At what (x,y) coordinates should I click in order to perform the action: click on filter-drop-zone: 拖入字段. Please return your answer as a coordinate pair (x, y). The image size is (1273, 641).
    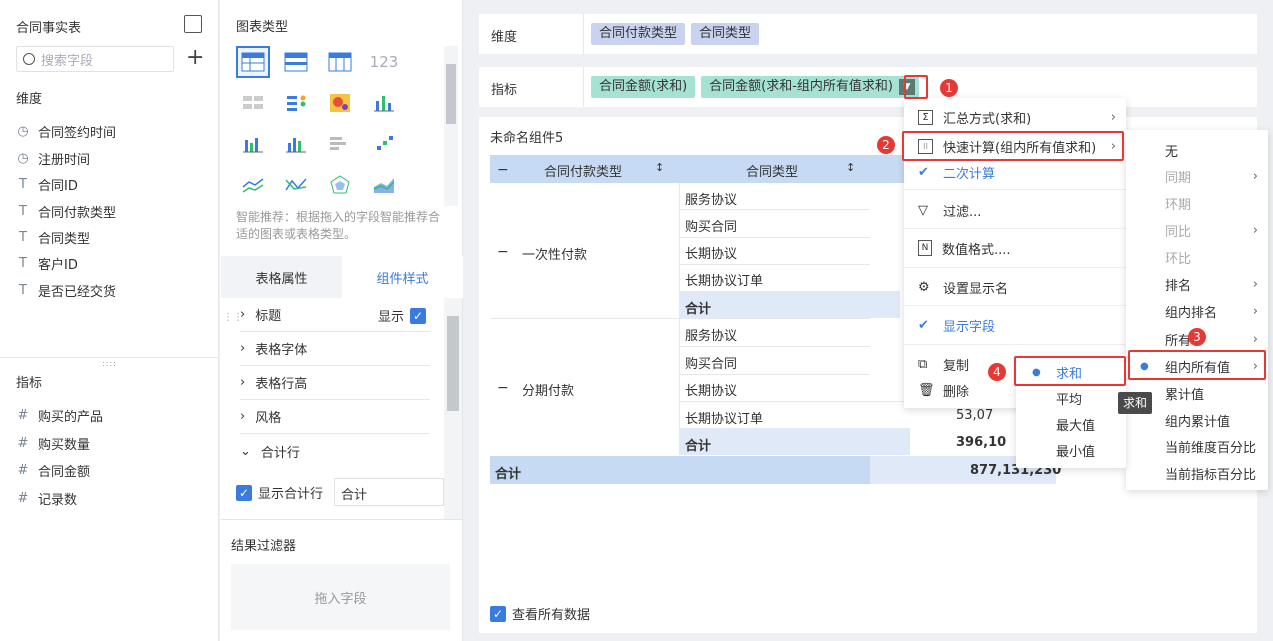
    Looking at the image, I should click on (340, 597).